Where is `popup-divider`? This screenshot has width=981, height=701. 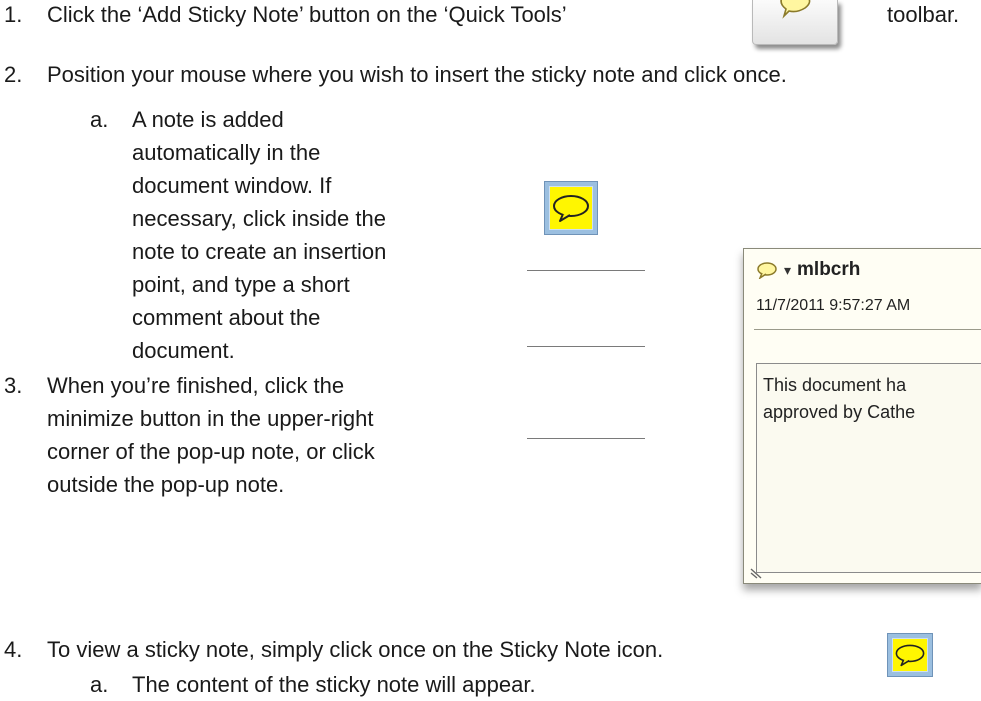 popup-divider is located at coordinates (867, 329).